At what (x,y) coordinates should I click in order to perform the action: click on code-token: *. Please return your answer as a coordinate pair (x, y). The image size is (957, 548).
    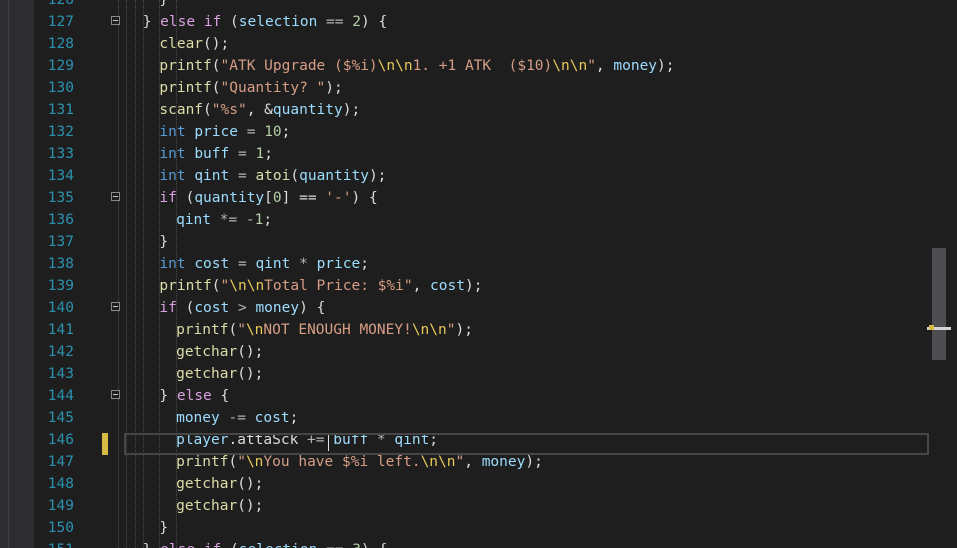
    Looking at the image, I should click on (303, 264).